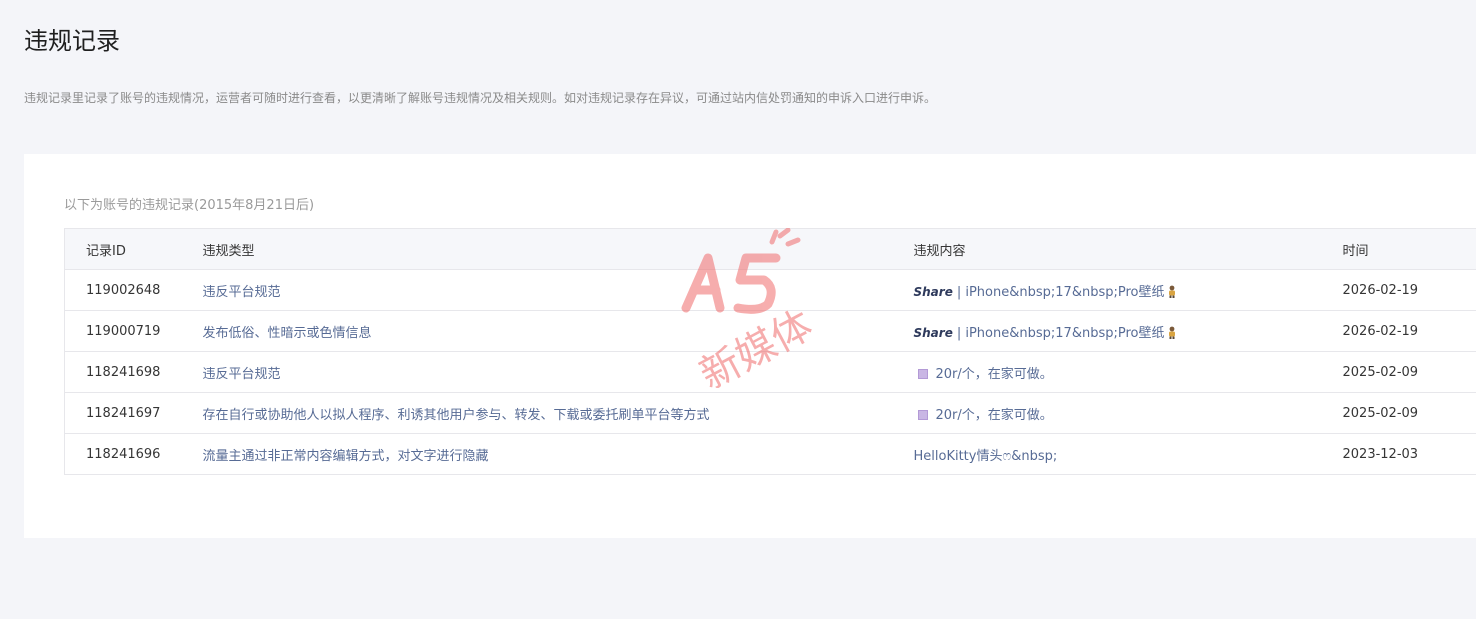 Image resolution: width=1476 pixels, height=619 pixels. What do you see at coordinates (72, 41) in the screenshot?
I see `page-title: 违规记录` at bounding box center [72, 41].